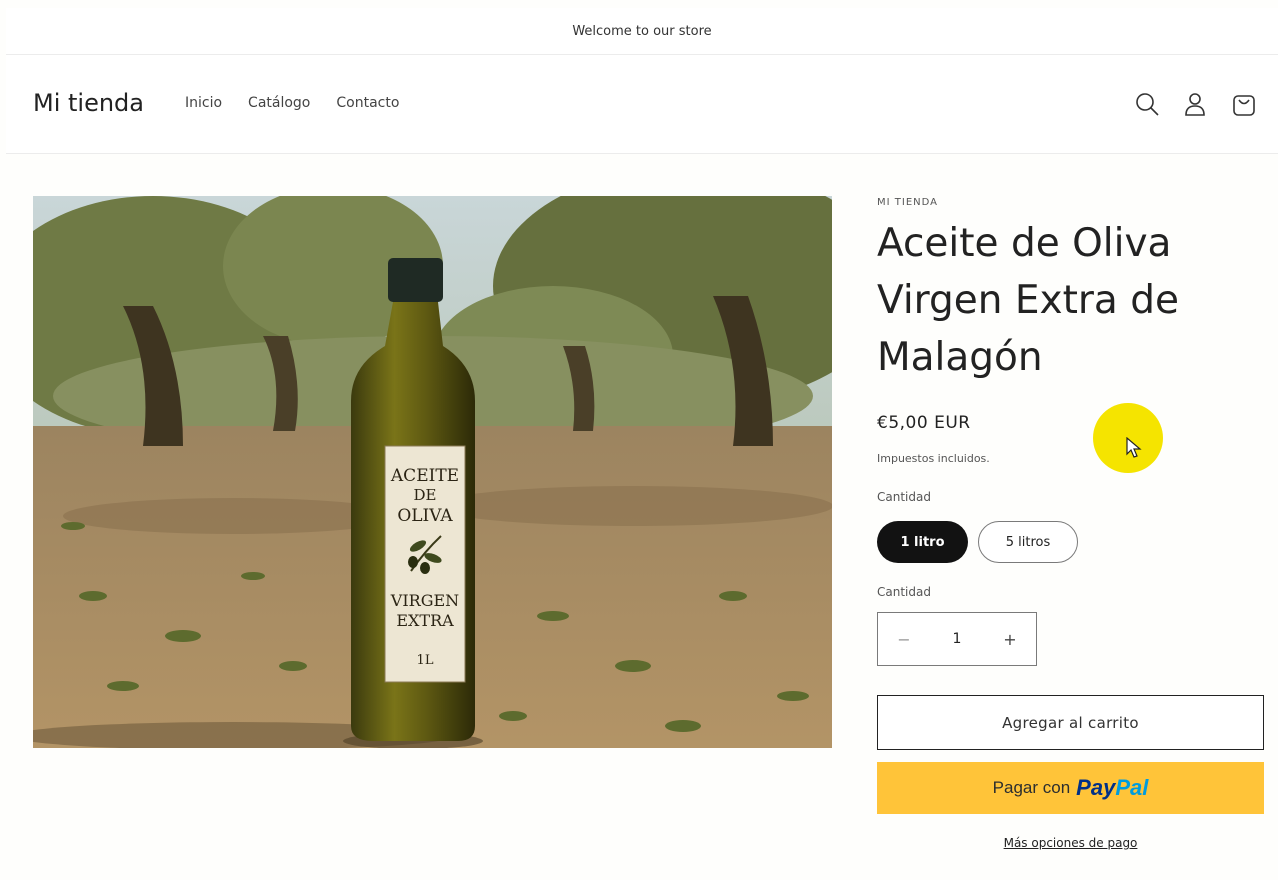 This screenshot has height=880, width=1278. What do you see at coordinates (424, 600) in the screenshot?
I see `label-line4: VIRGEN` at bounding box center [424, 600].